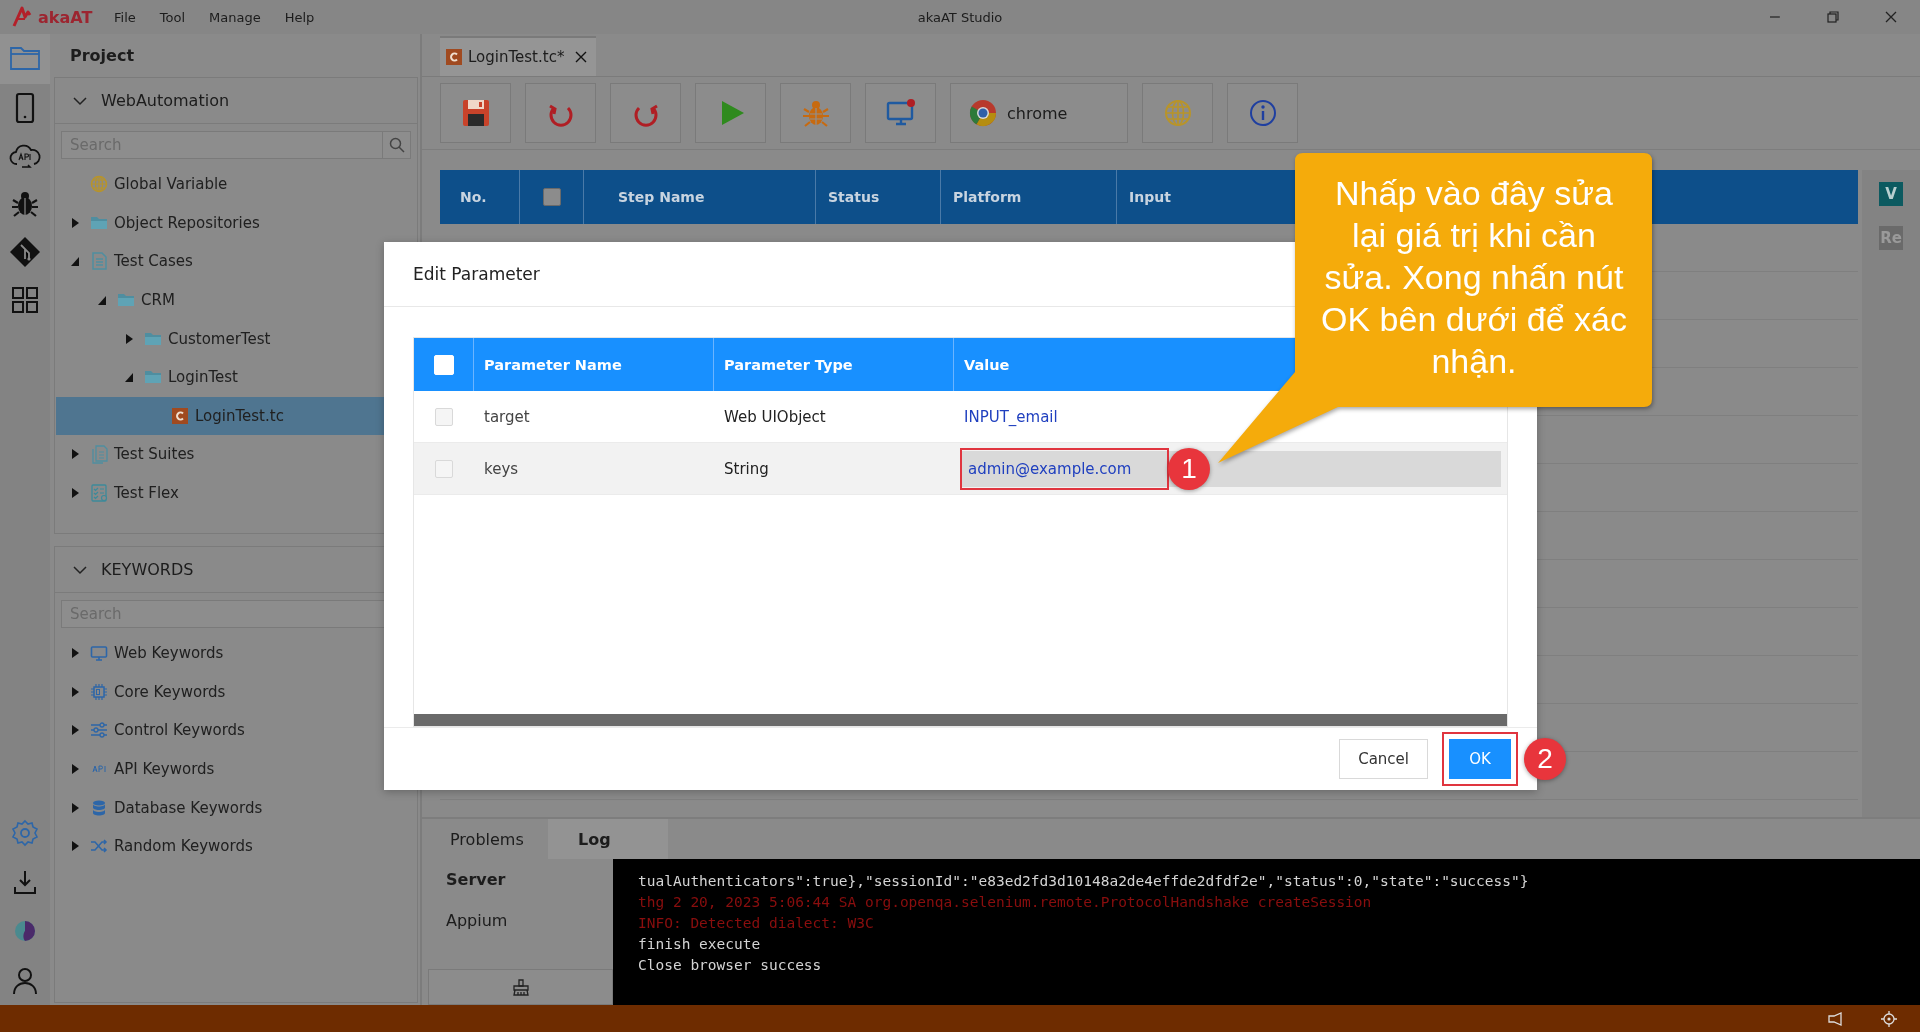 Image resolution: width=1920 pixels, height=1032 pixels. What do you see at coordinates (219, 338) in the screenshot?
I see `tree-label: CustomerTest` at bounding box center [219, 338].